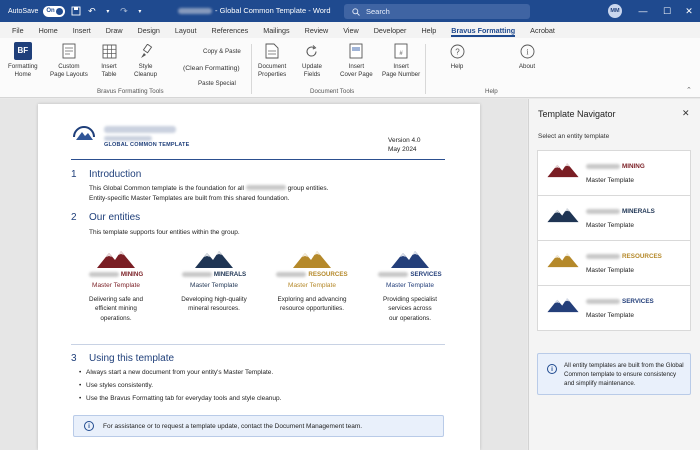 Image resolution: width=700 pixels, height=450 pixels. Describe the element at coordinates (426, 274) in the screenshot. I see `entity-name-text: SERVICES` at that location.